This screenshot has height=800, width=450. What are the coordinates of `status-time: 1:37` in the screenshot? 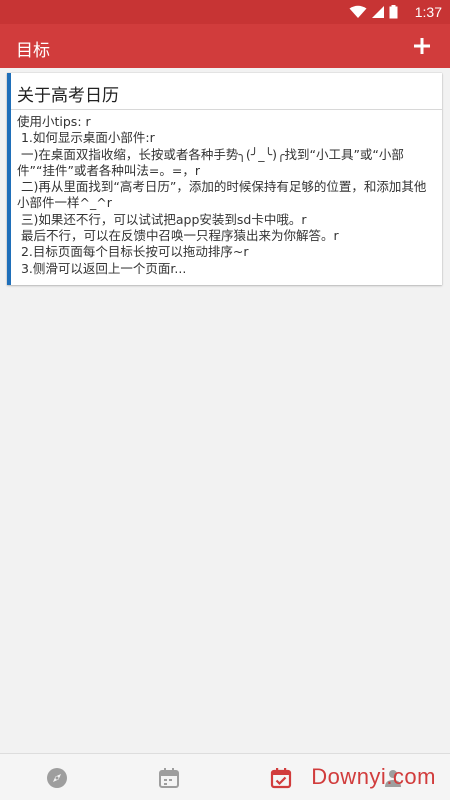 It's located at (428, 12).